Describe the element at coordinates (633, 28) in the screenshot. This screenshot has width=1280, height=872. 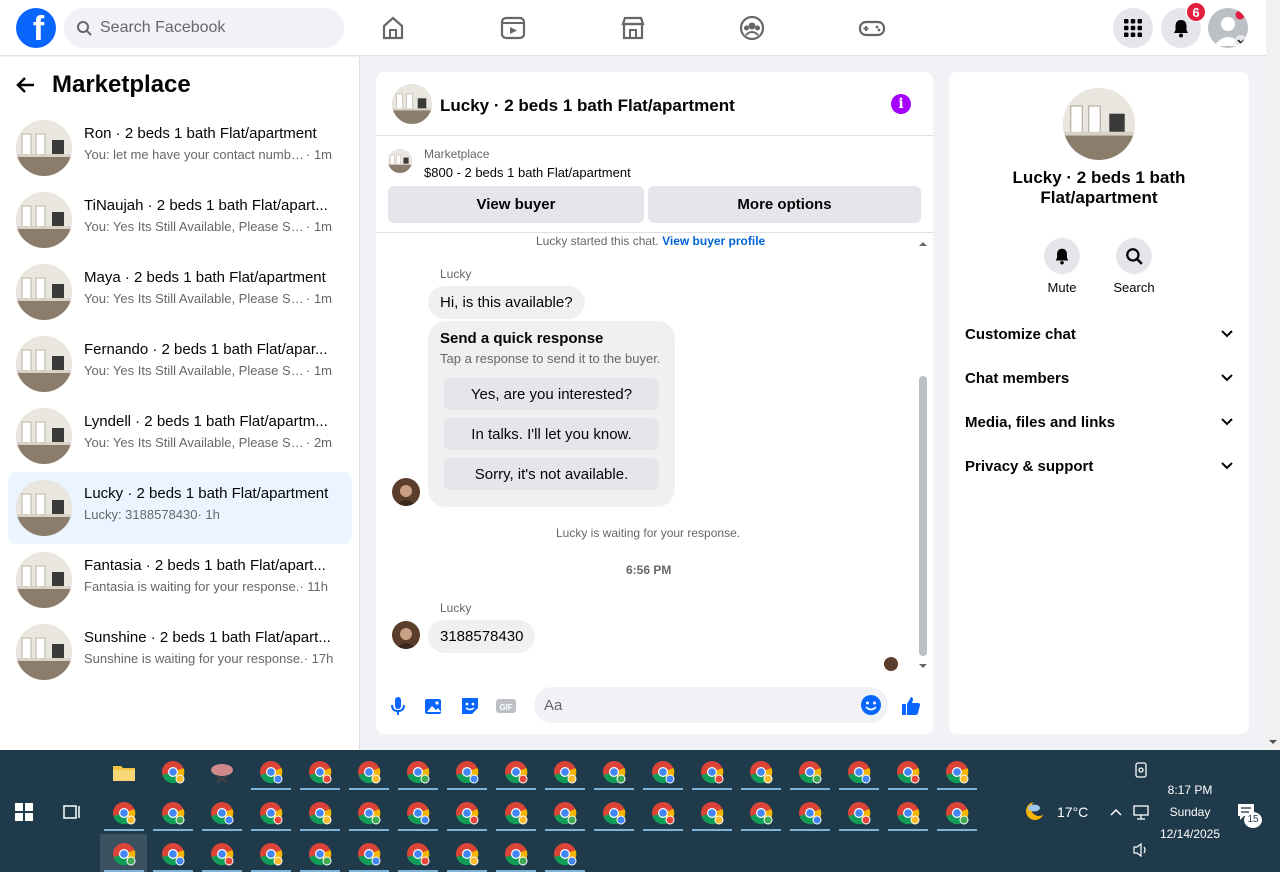
I see `marketplace-icon` at that location.